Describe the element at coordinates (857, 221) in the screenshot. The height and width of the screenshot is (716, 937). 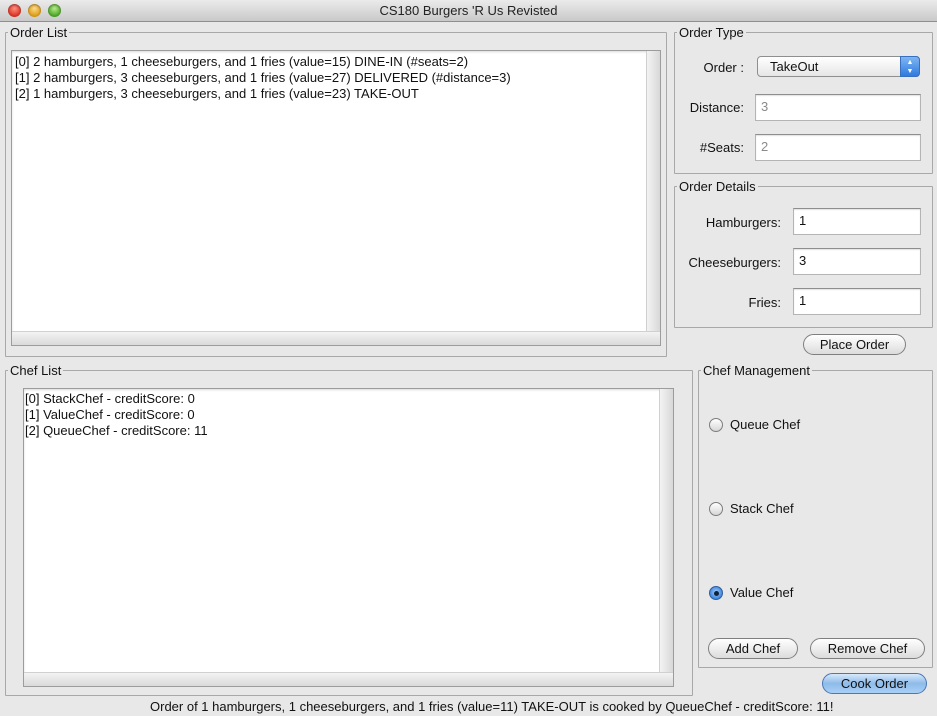
I see `hamburgers-field: 1` at that location.